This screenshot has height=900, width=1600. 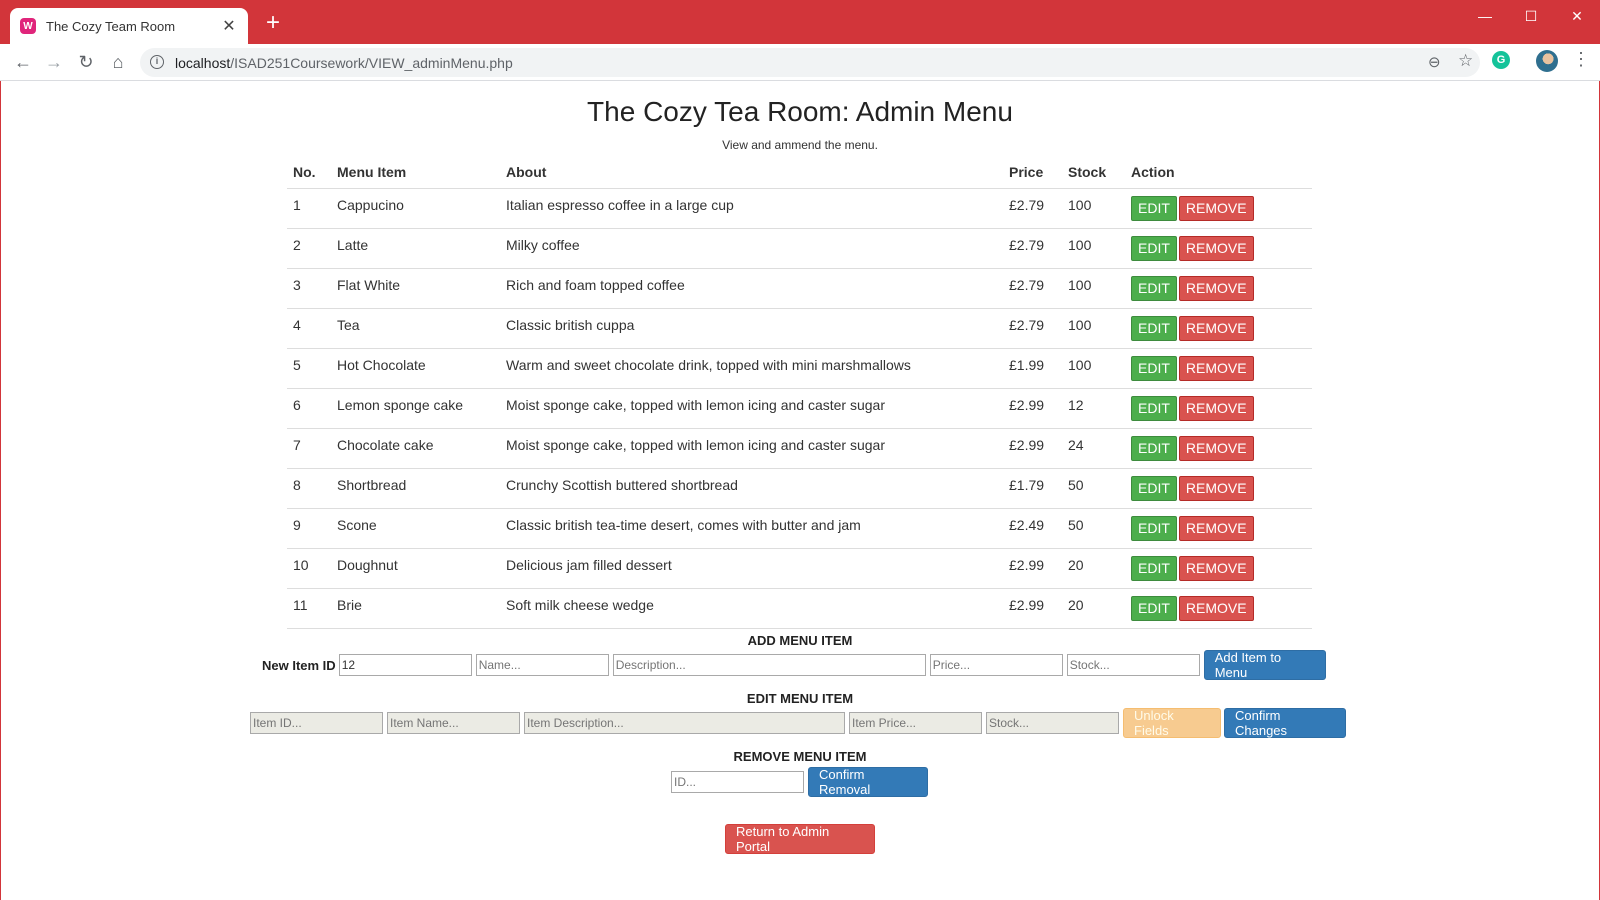 I want to click on reload-icon: ↻, so click(x=86, y=62).